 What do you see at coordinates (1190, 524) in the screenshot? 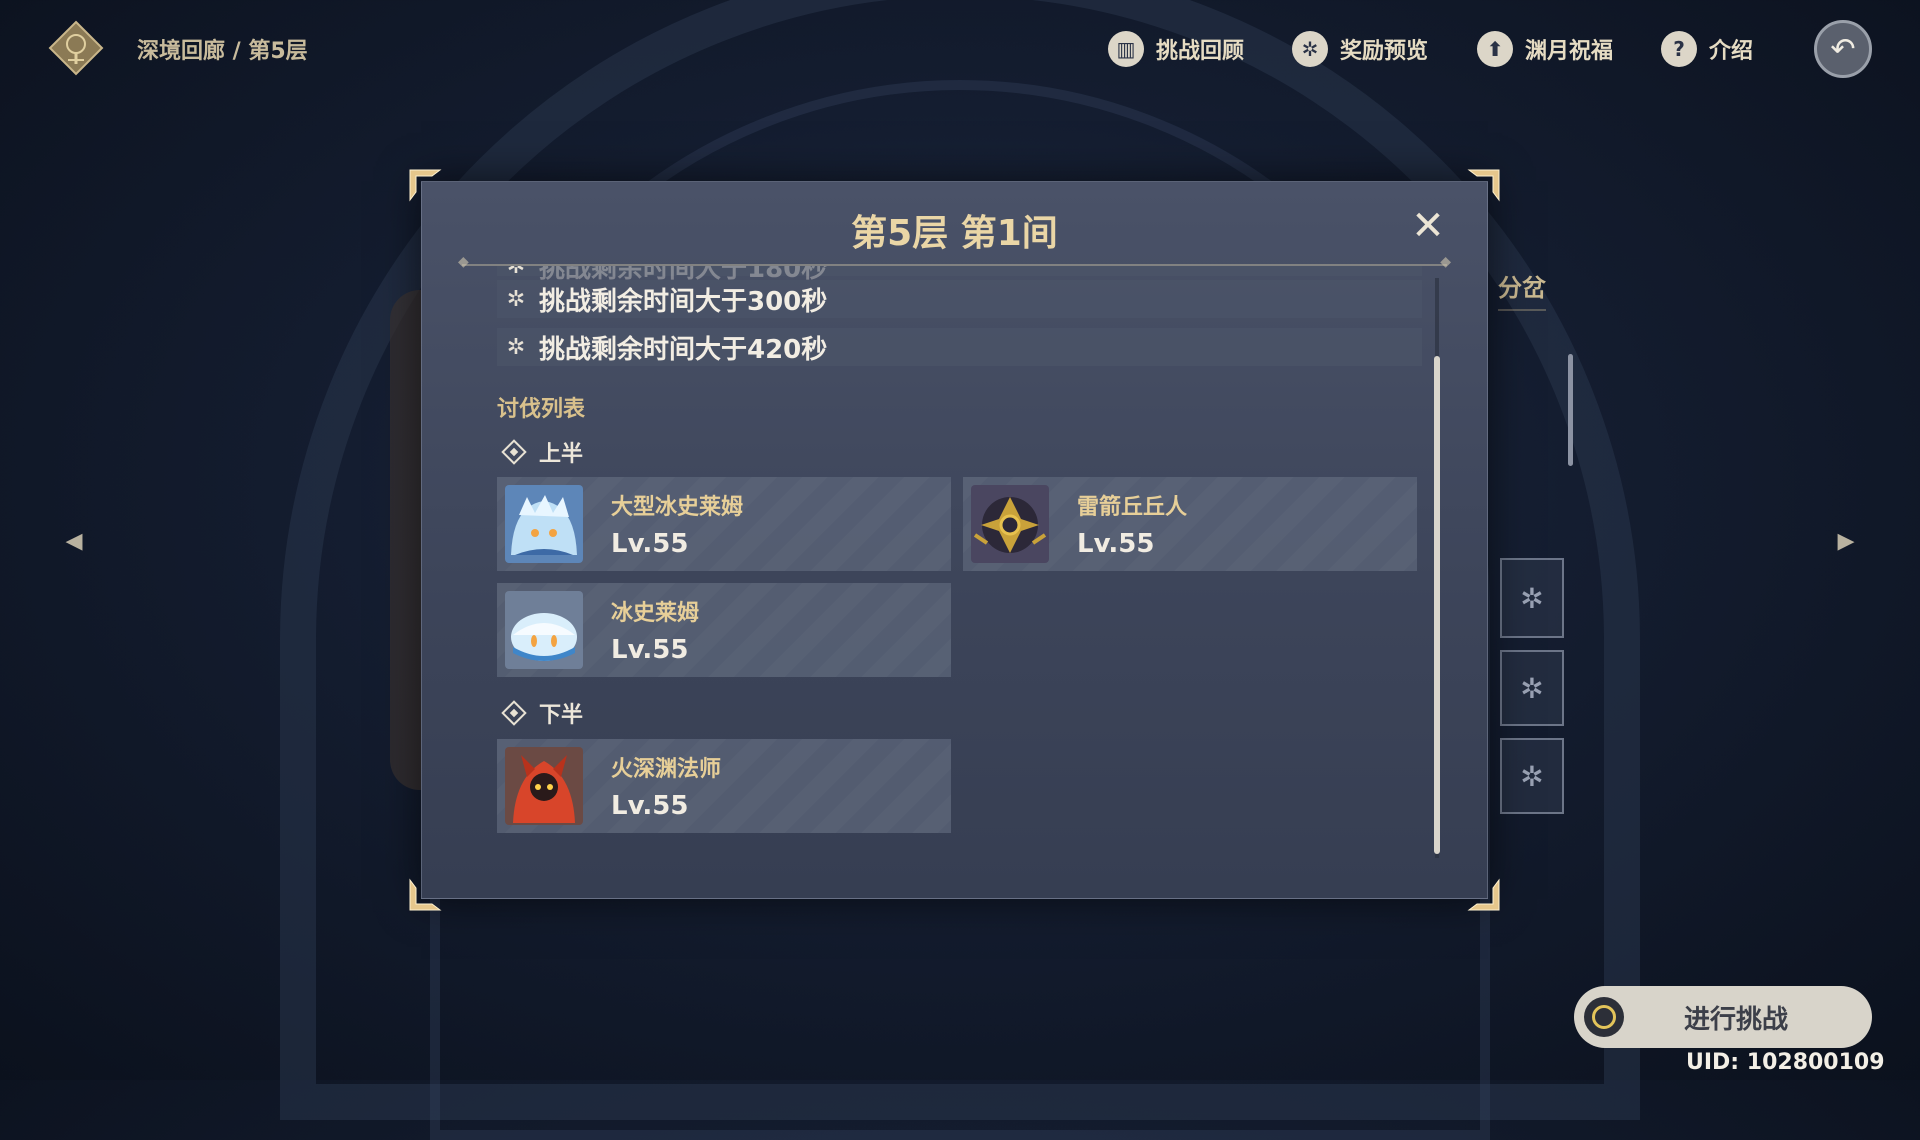
I see `enemy-card: 雷箭丘丘人 Lv.55` at bounding box center [1190, 524].